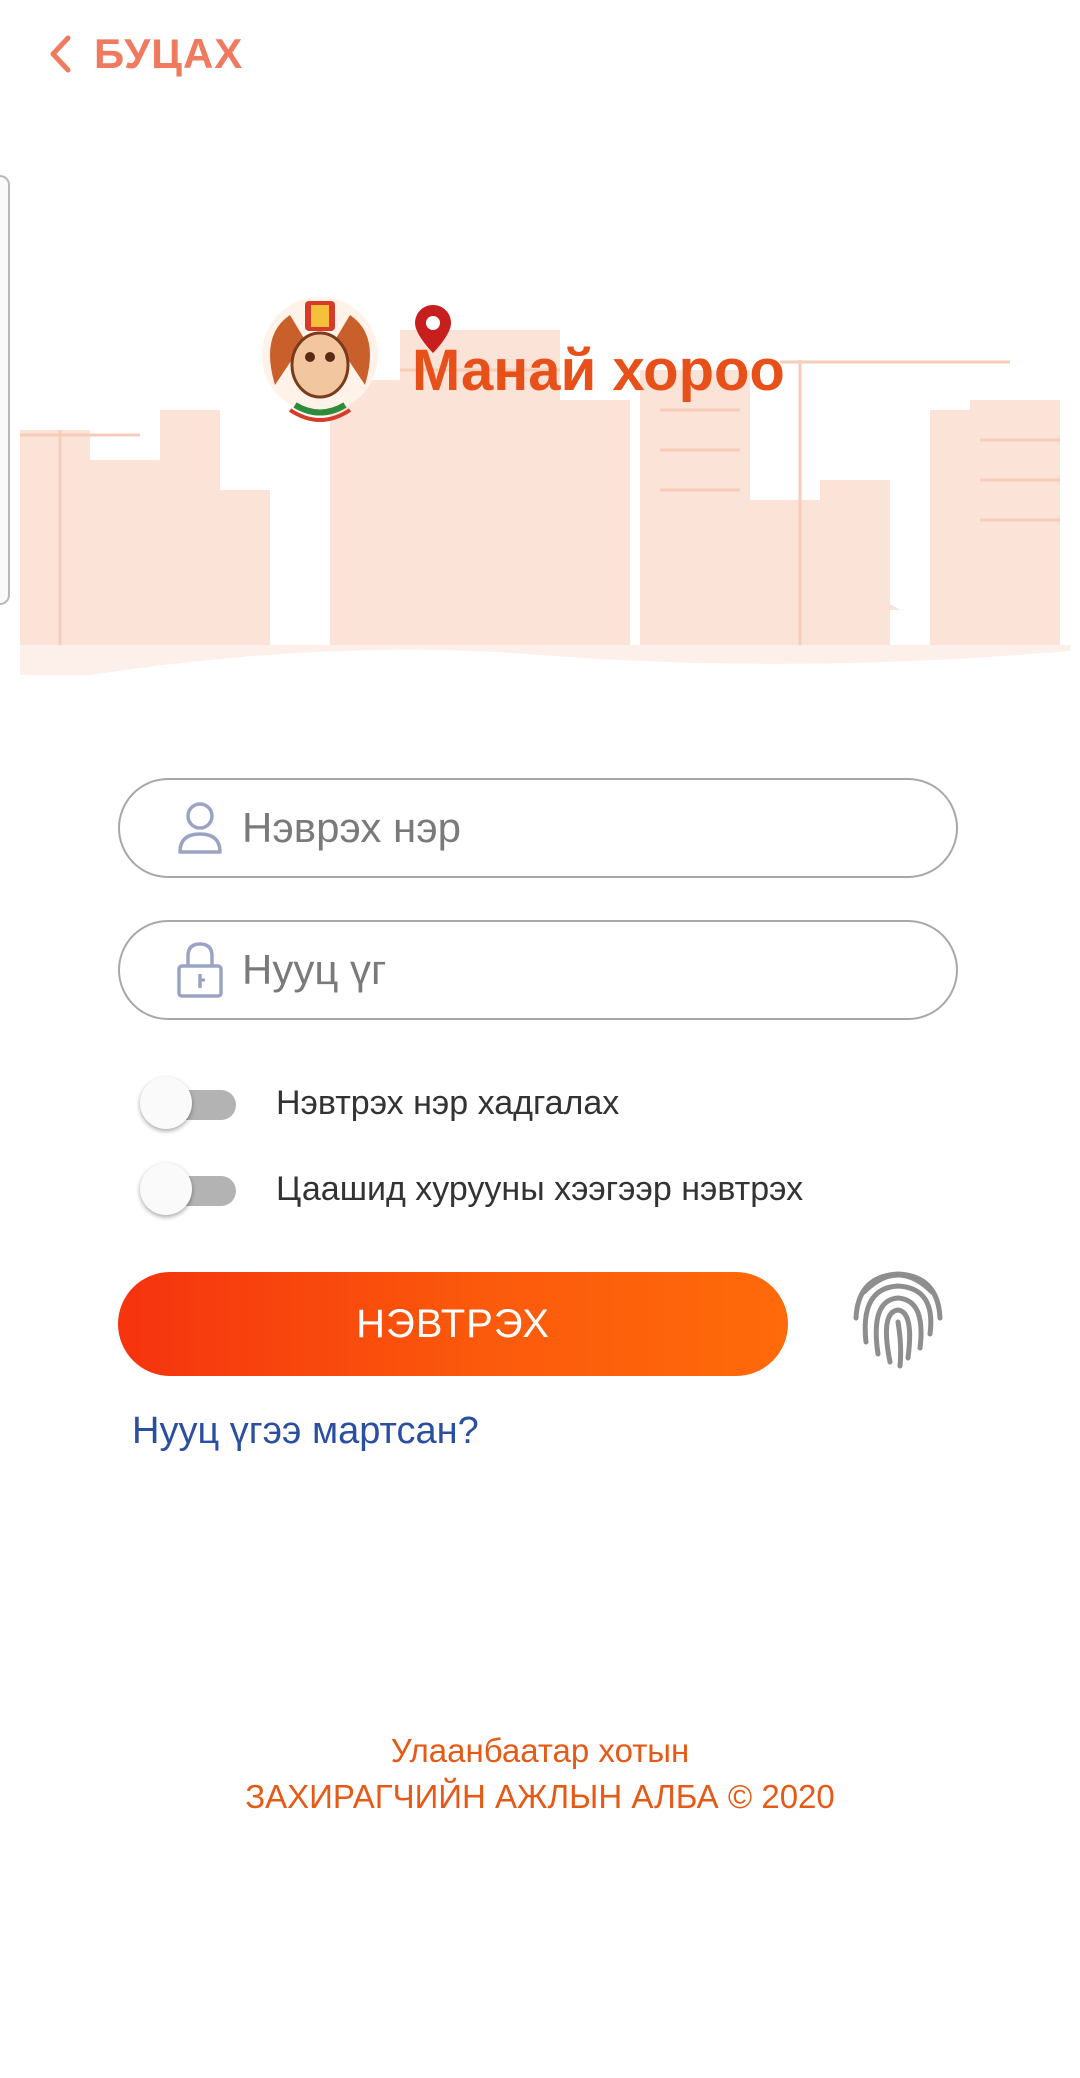 This screenshot has width=1080, height=2078. I want to click on app-name: Манай хороо, so click(598, 370).